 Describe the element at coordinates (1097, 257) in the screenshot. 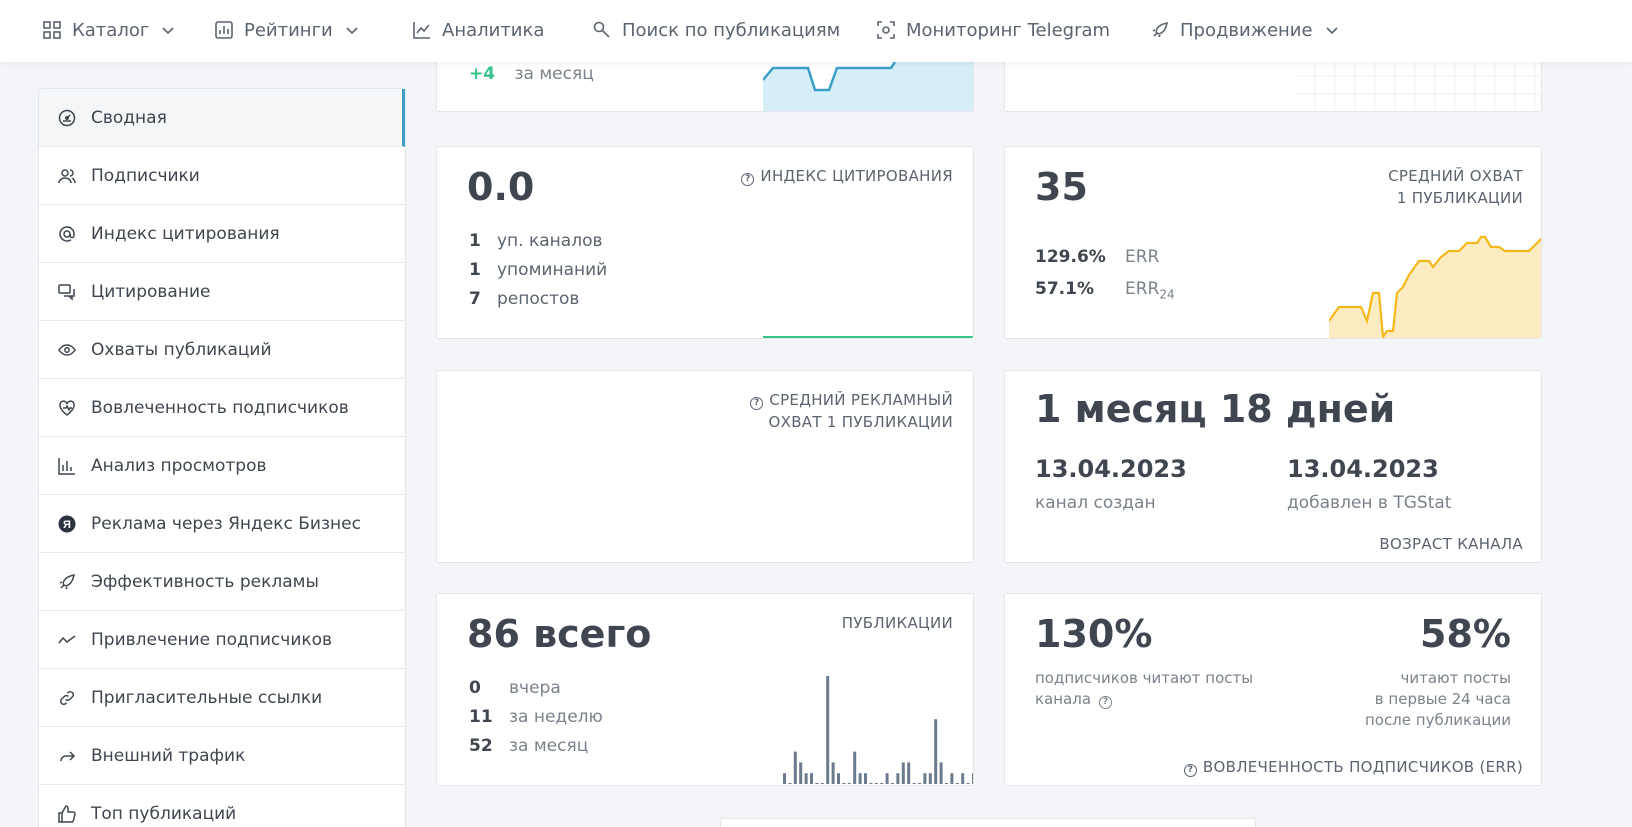

I see `err-row: 129.6% ERR` at that location.